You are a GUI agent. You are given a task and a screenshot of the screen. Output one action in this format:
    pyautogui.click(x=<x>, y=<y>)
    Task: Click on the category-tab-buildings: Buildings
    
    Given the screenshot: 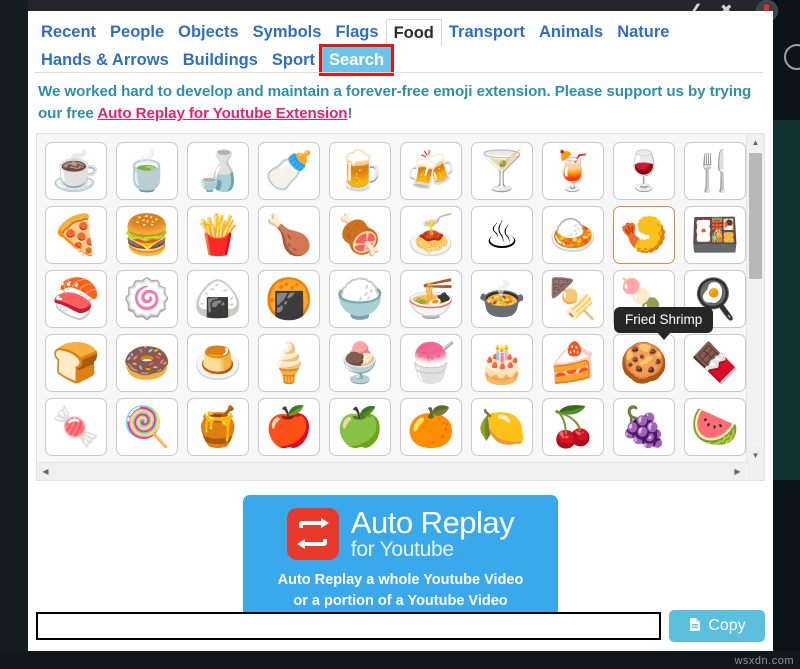 What is the action you would take?
    pyautogui.click(x=220, y=60)
    